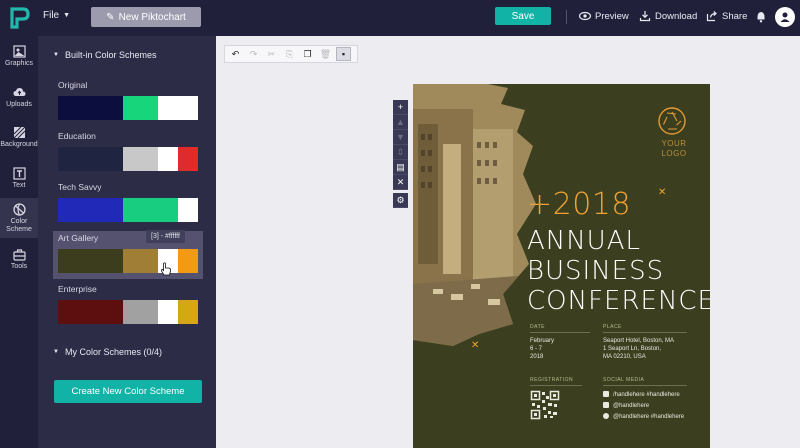 Image resolution: width=800 pixels, height=448 pixels. What do you see at coordinates (19, 97) in the screenshot?
I see `rail-item-uploads: Uploads` at bounding box center [19, 97].